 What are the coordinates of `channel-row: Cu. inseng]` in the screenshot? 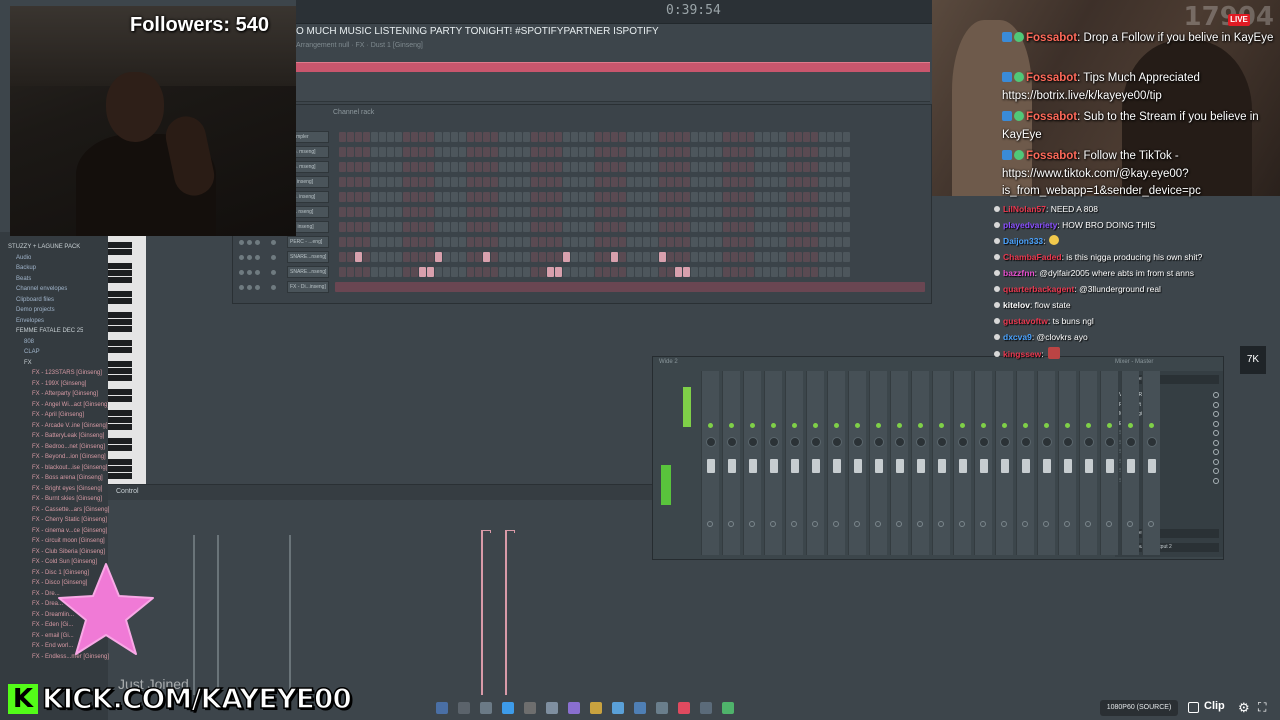 It's located at (582, 197).